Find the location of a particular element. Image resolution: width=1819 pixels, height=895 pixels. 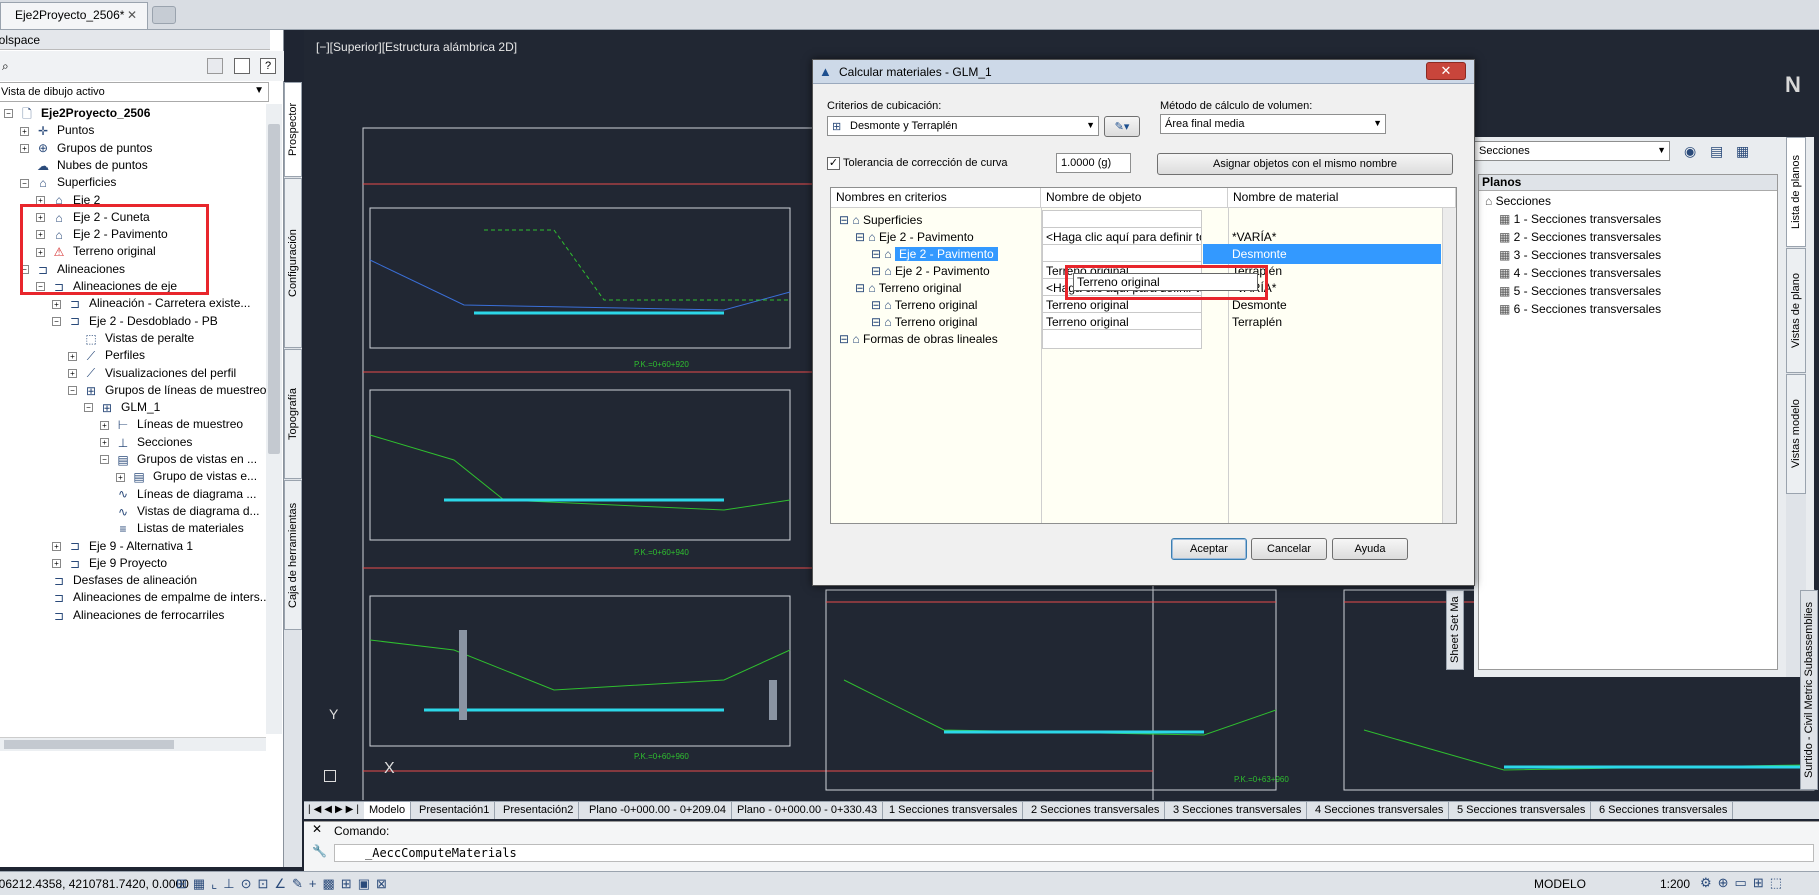

sheet-item: ▦ 4 - Secciones transversales is located at coordinates (1580, 273).